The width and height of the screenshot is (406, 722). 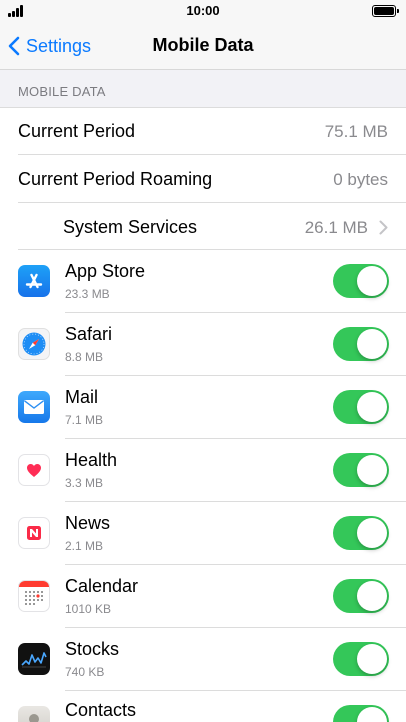 I want to click on app-name: News, so click(x=88, y=523).